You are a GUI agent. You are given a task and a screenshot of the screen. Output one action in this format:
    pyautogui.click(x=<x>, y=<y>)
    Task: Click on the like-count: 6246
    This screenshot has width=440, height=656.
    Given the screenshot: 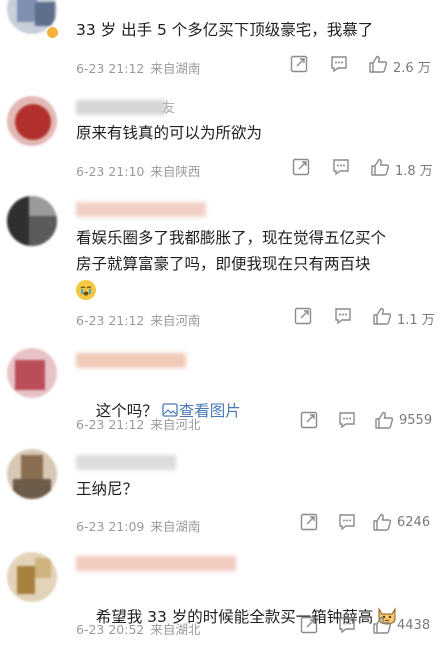 What is the action you would take?
    pyautogui.click(x=414, y=522)
    